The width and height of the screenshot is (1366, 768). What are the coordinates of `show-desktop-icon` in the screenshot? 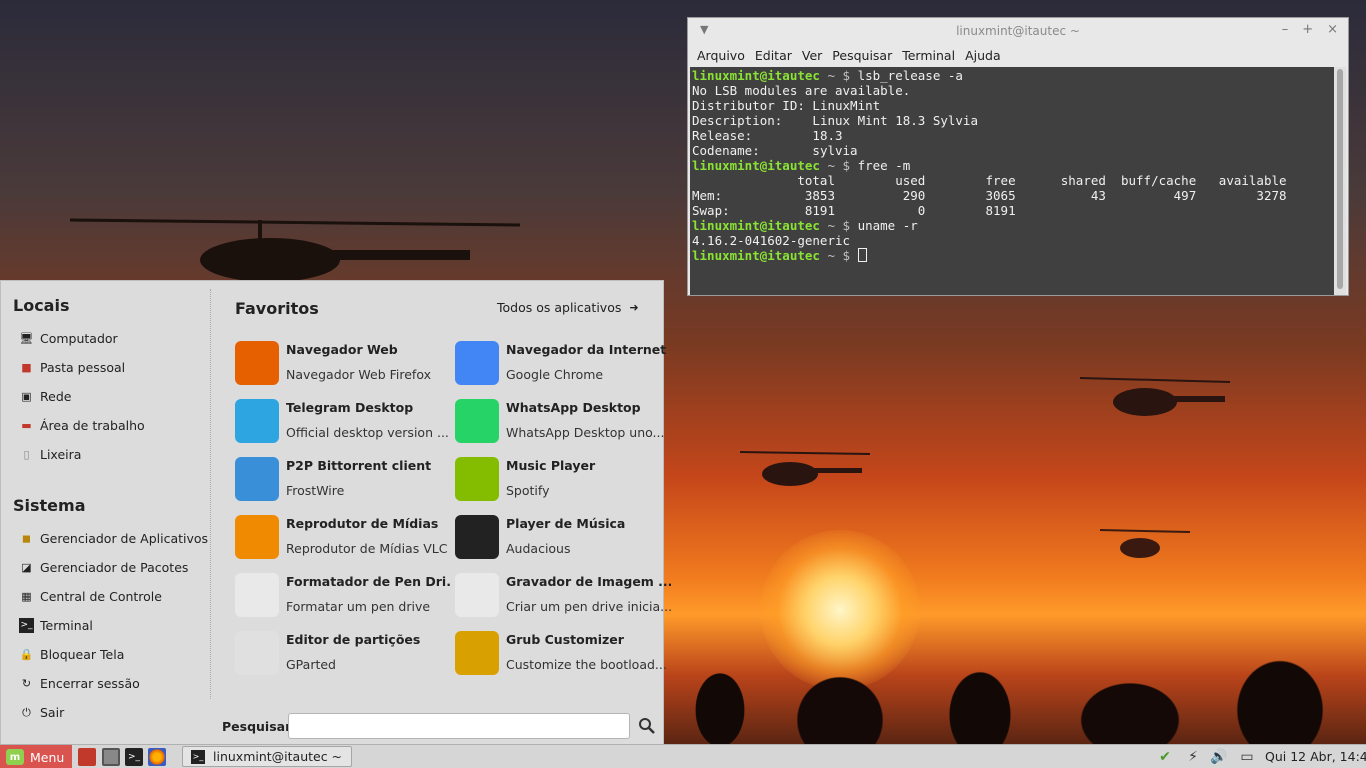 It's located at (87, 757).